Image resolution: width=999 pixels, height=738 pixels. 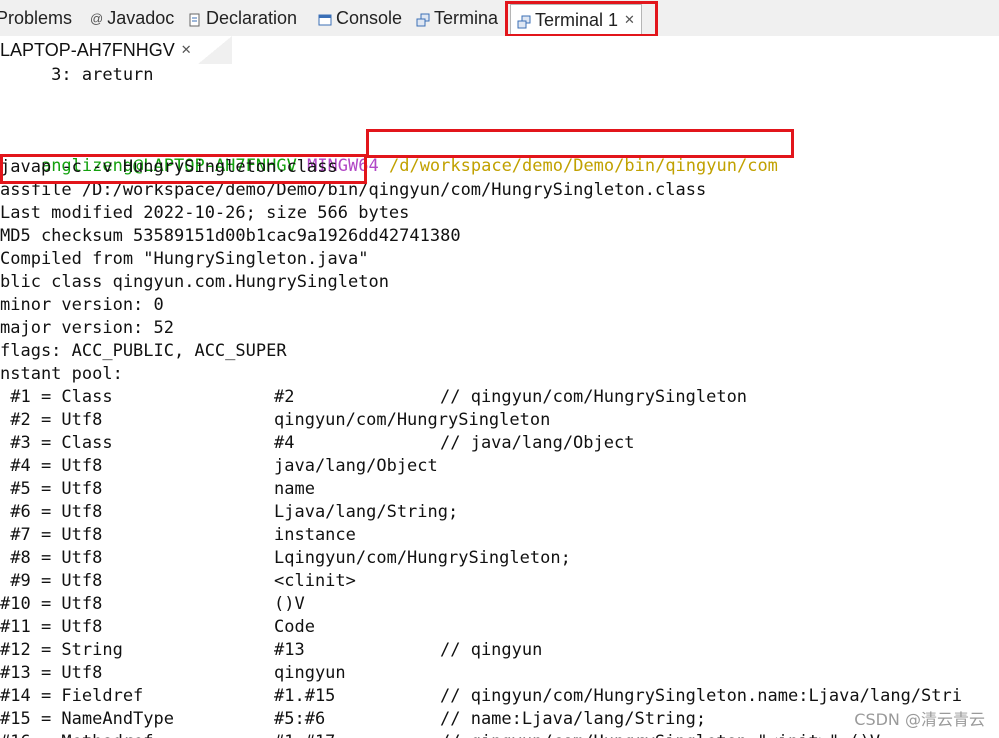 What do you see at coordinates (87, 49) in the screenshot?
I see `session-tab-label: LAPTOP-AH7FNHGV` at bounding box center [87, 49].